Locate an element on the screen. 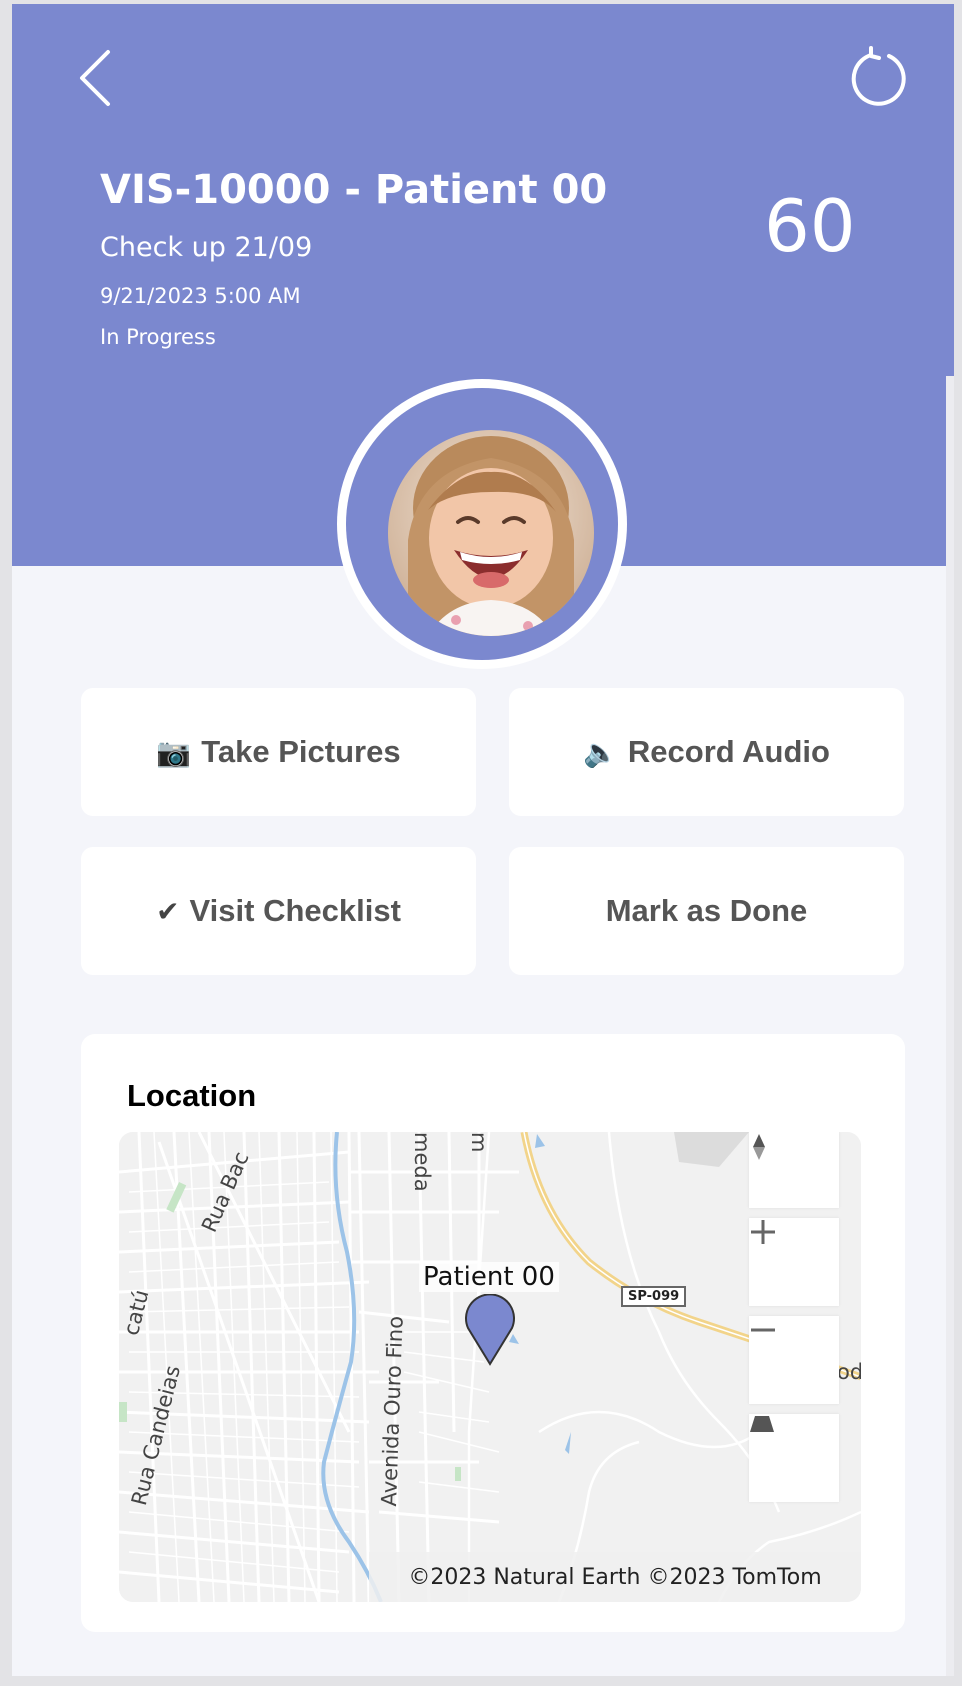 The width and height of the screenshot is (962, 1686). avatar is located at coordinates (491, 533).